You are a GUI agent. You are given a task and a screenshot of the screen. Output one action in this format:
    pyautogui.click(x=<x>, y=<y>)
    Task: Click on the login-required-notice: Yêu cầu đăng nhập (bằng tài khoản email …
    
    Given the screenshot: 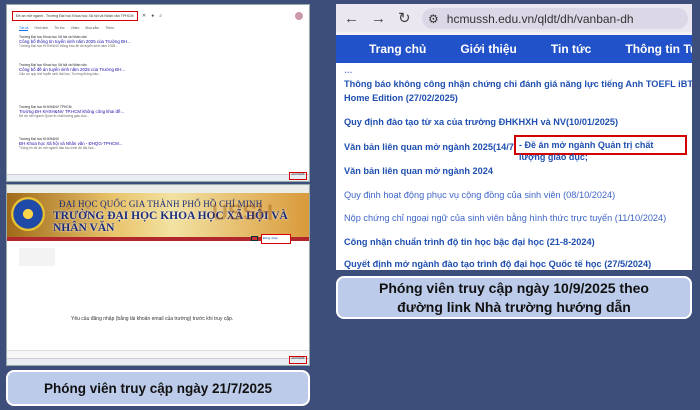 What is the action you would take?
    pyautogui.click(x=152, y=319)
    